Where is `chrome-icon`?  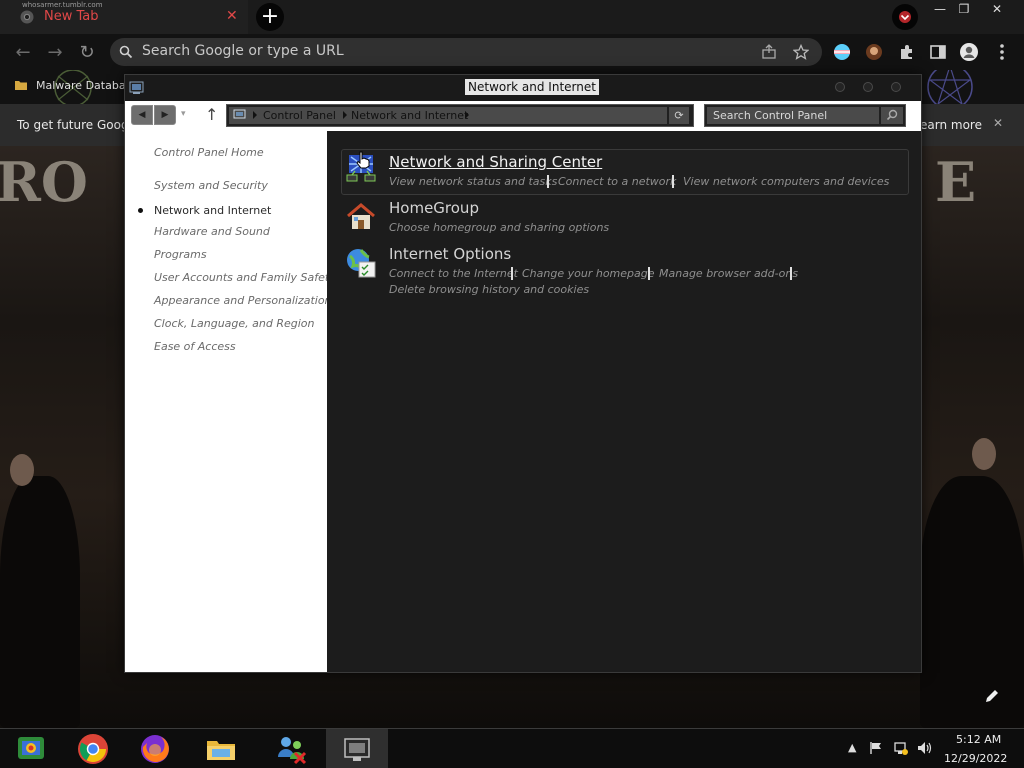 chrome-icon is located at coordinates (93, 749).